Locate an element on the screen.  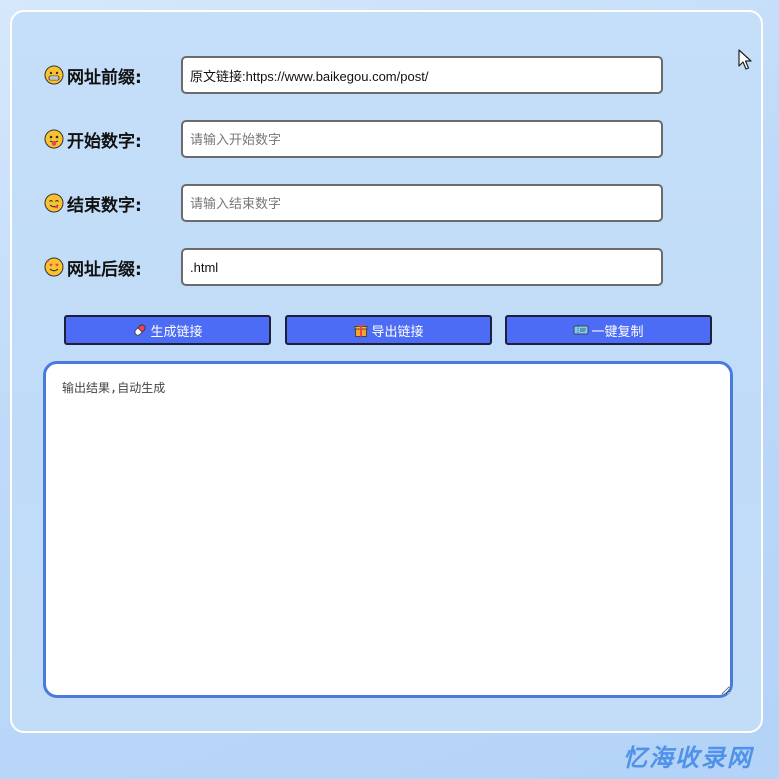
grinning-face-icon is located at coordinates (54, 75).